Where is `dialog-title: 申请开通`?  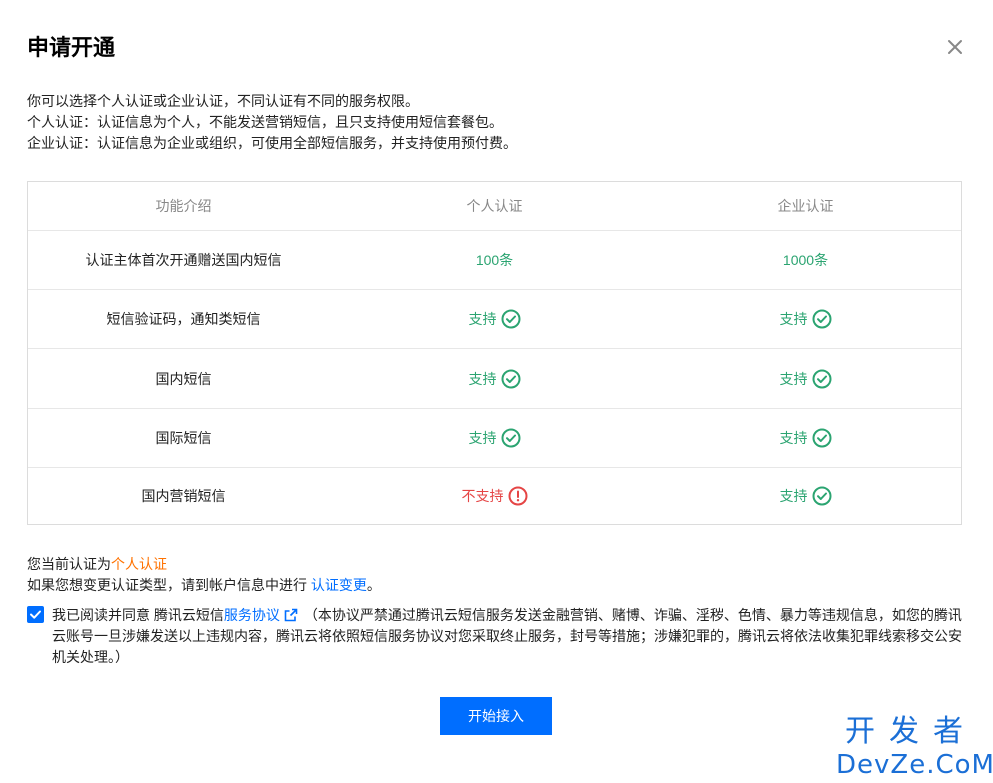
dialog-title: 申请开通 is located at coordinates (71, 47).